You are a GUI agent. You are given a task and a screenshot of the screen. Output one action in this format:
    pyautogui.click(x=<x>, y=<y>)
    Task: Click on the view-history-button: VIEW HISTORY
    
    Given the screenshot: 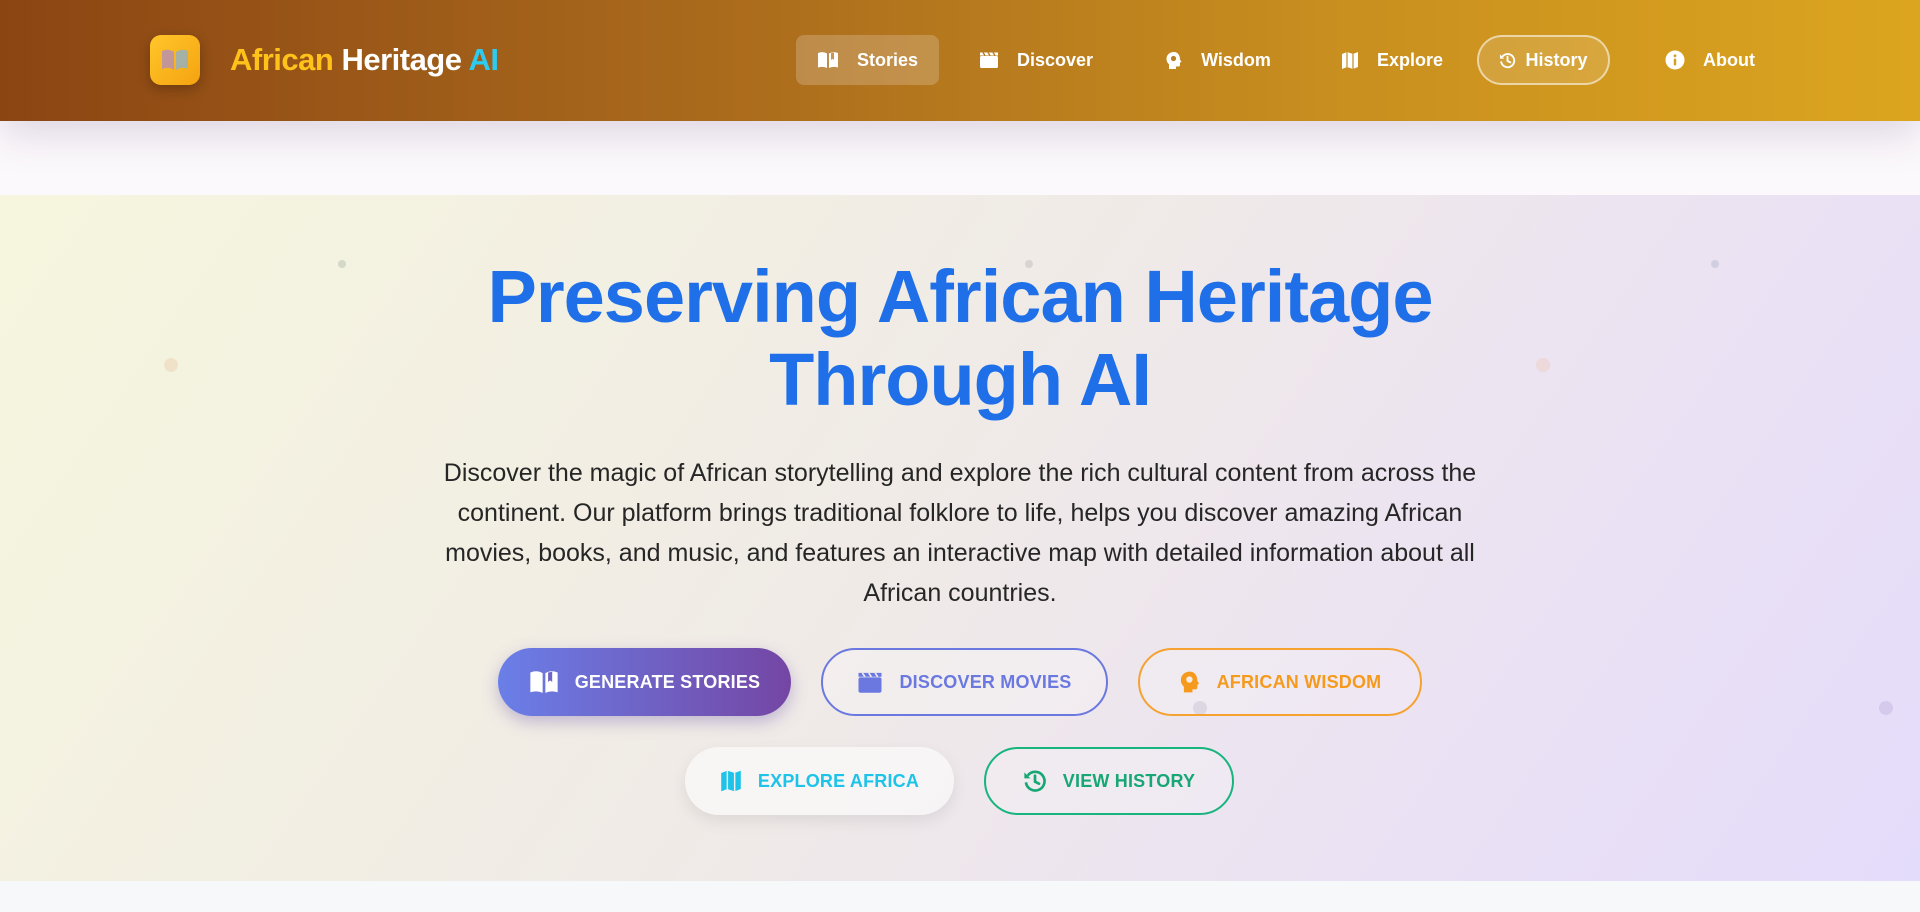 What is the action you would take?
    pyautogui.click(x=1109, y=781)
    